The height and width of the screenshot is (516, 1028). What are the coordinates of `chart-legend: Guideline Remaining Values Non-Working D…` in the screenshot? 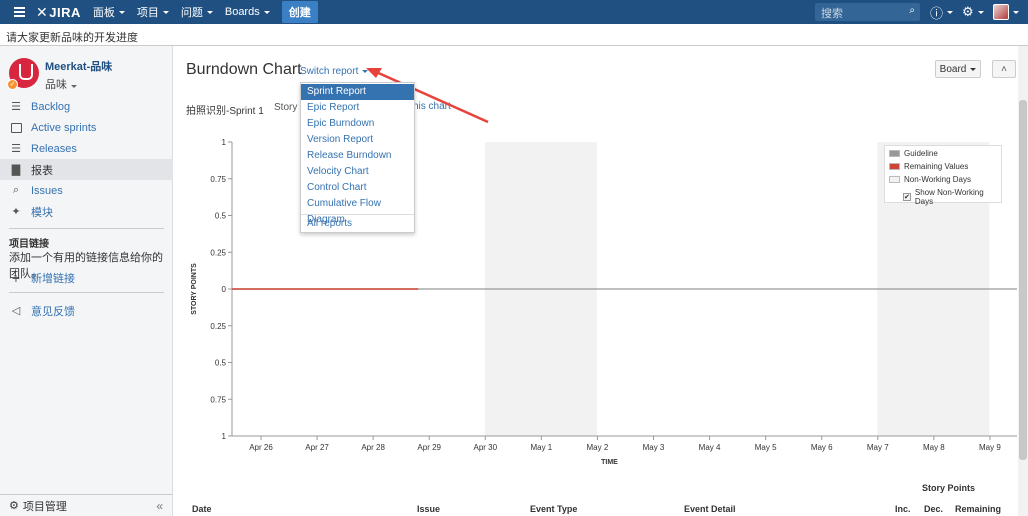 It's located at (943, 175).